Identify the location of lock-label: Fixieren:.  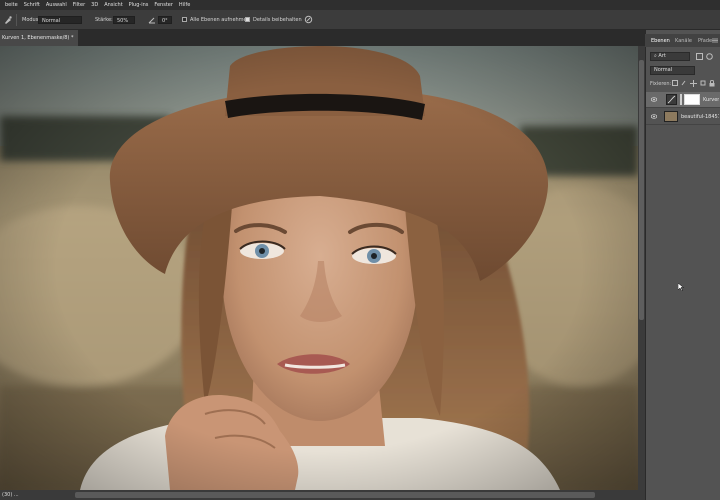
(661, 84).